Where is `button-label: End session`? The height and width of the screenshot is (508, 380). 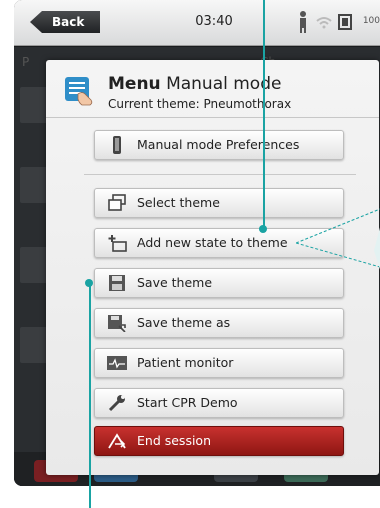 button-label: End session is located at coordinates (174, 440).